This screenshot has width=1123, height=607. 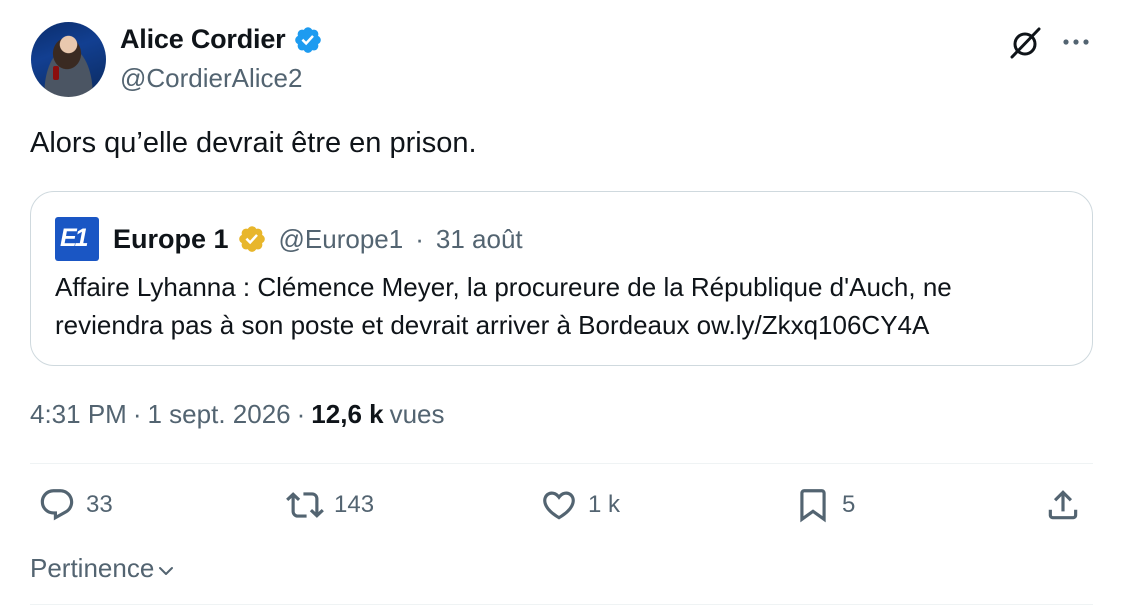 What do you see at coordinates (559, 505) in the screenshot?
I see `heart-icon` at bounding box center [559, 505].